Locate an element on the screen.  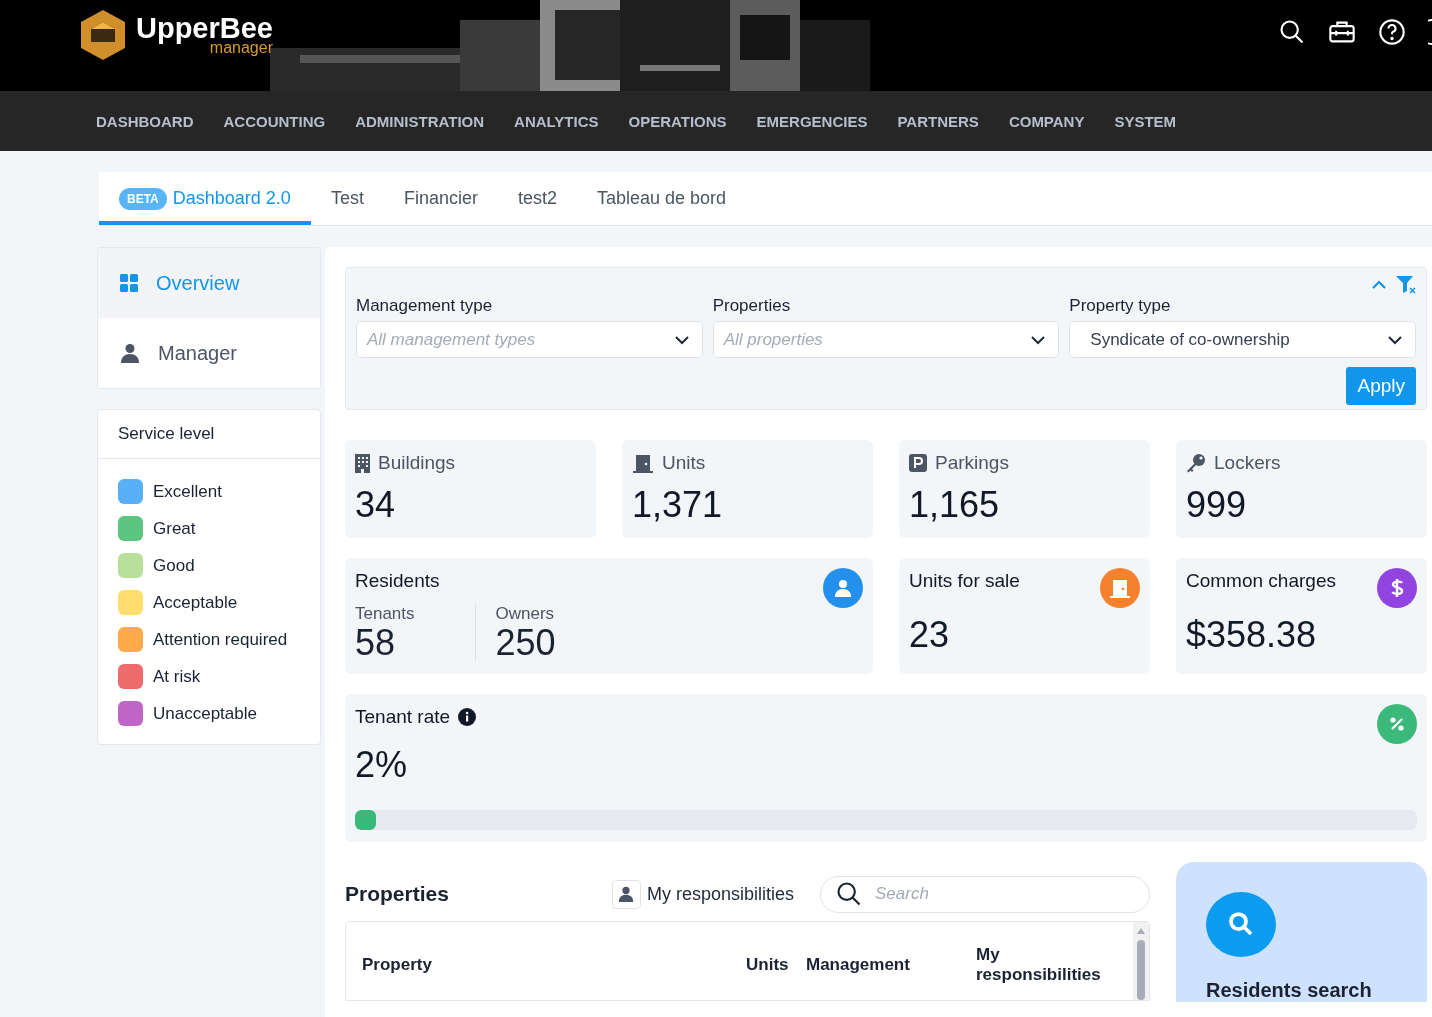
stat-label: Units is located at coordinates (684, 463).